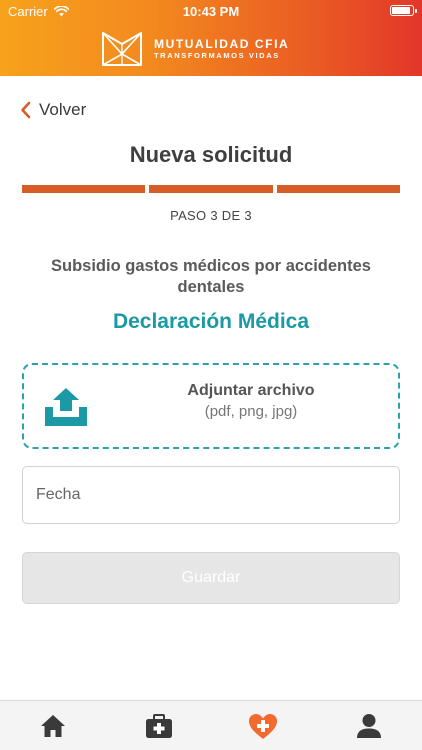 Image resolution: width=422 pixels, height=750 pixels. I want to click on brand-text: MUTUALIDAD CFIA TRANSFORMAMOS VIDAS, so click(221, 49).